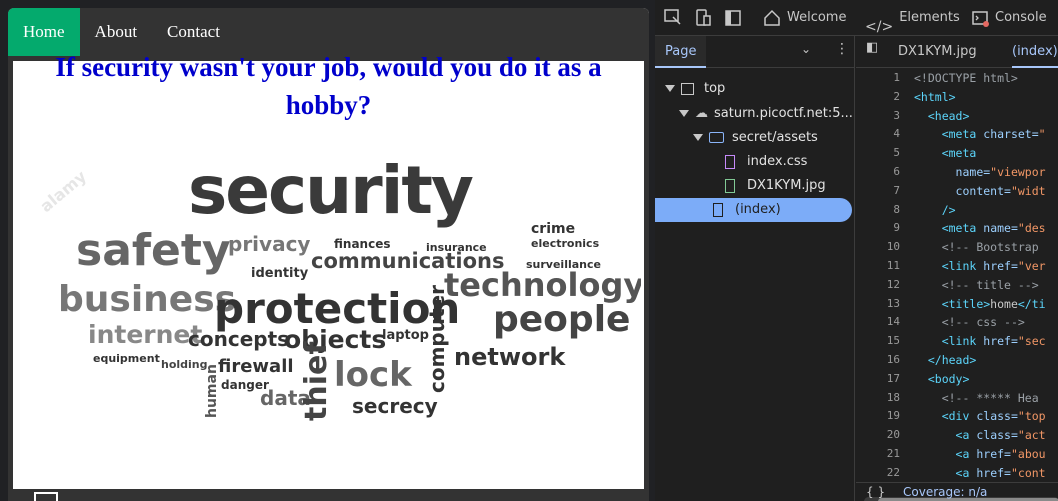  What do you see at coordinates (269, 244) in the screenshot?
I see `cloud-word-privacy: privacy` at bounding box center [269, 244].